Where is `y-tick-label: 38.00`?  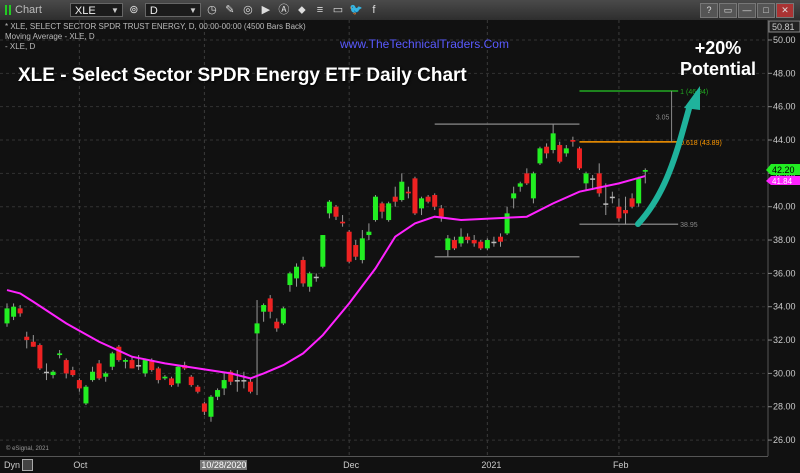 y-tick-label: 38.00 is located at coordinates (784, 240).